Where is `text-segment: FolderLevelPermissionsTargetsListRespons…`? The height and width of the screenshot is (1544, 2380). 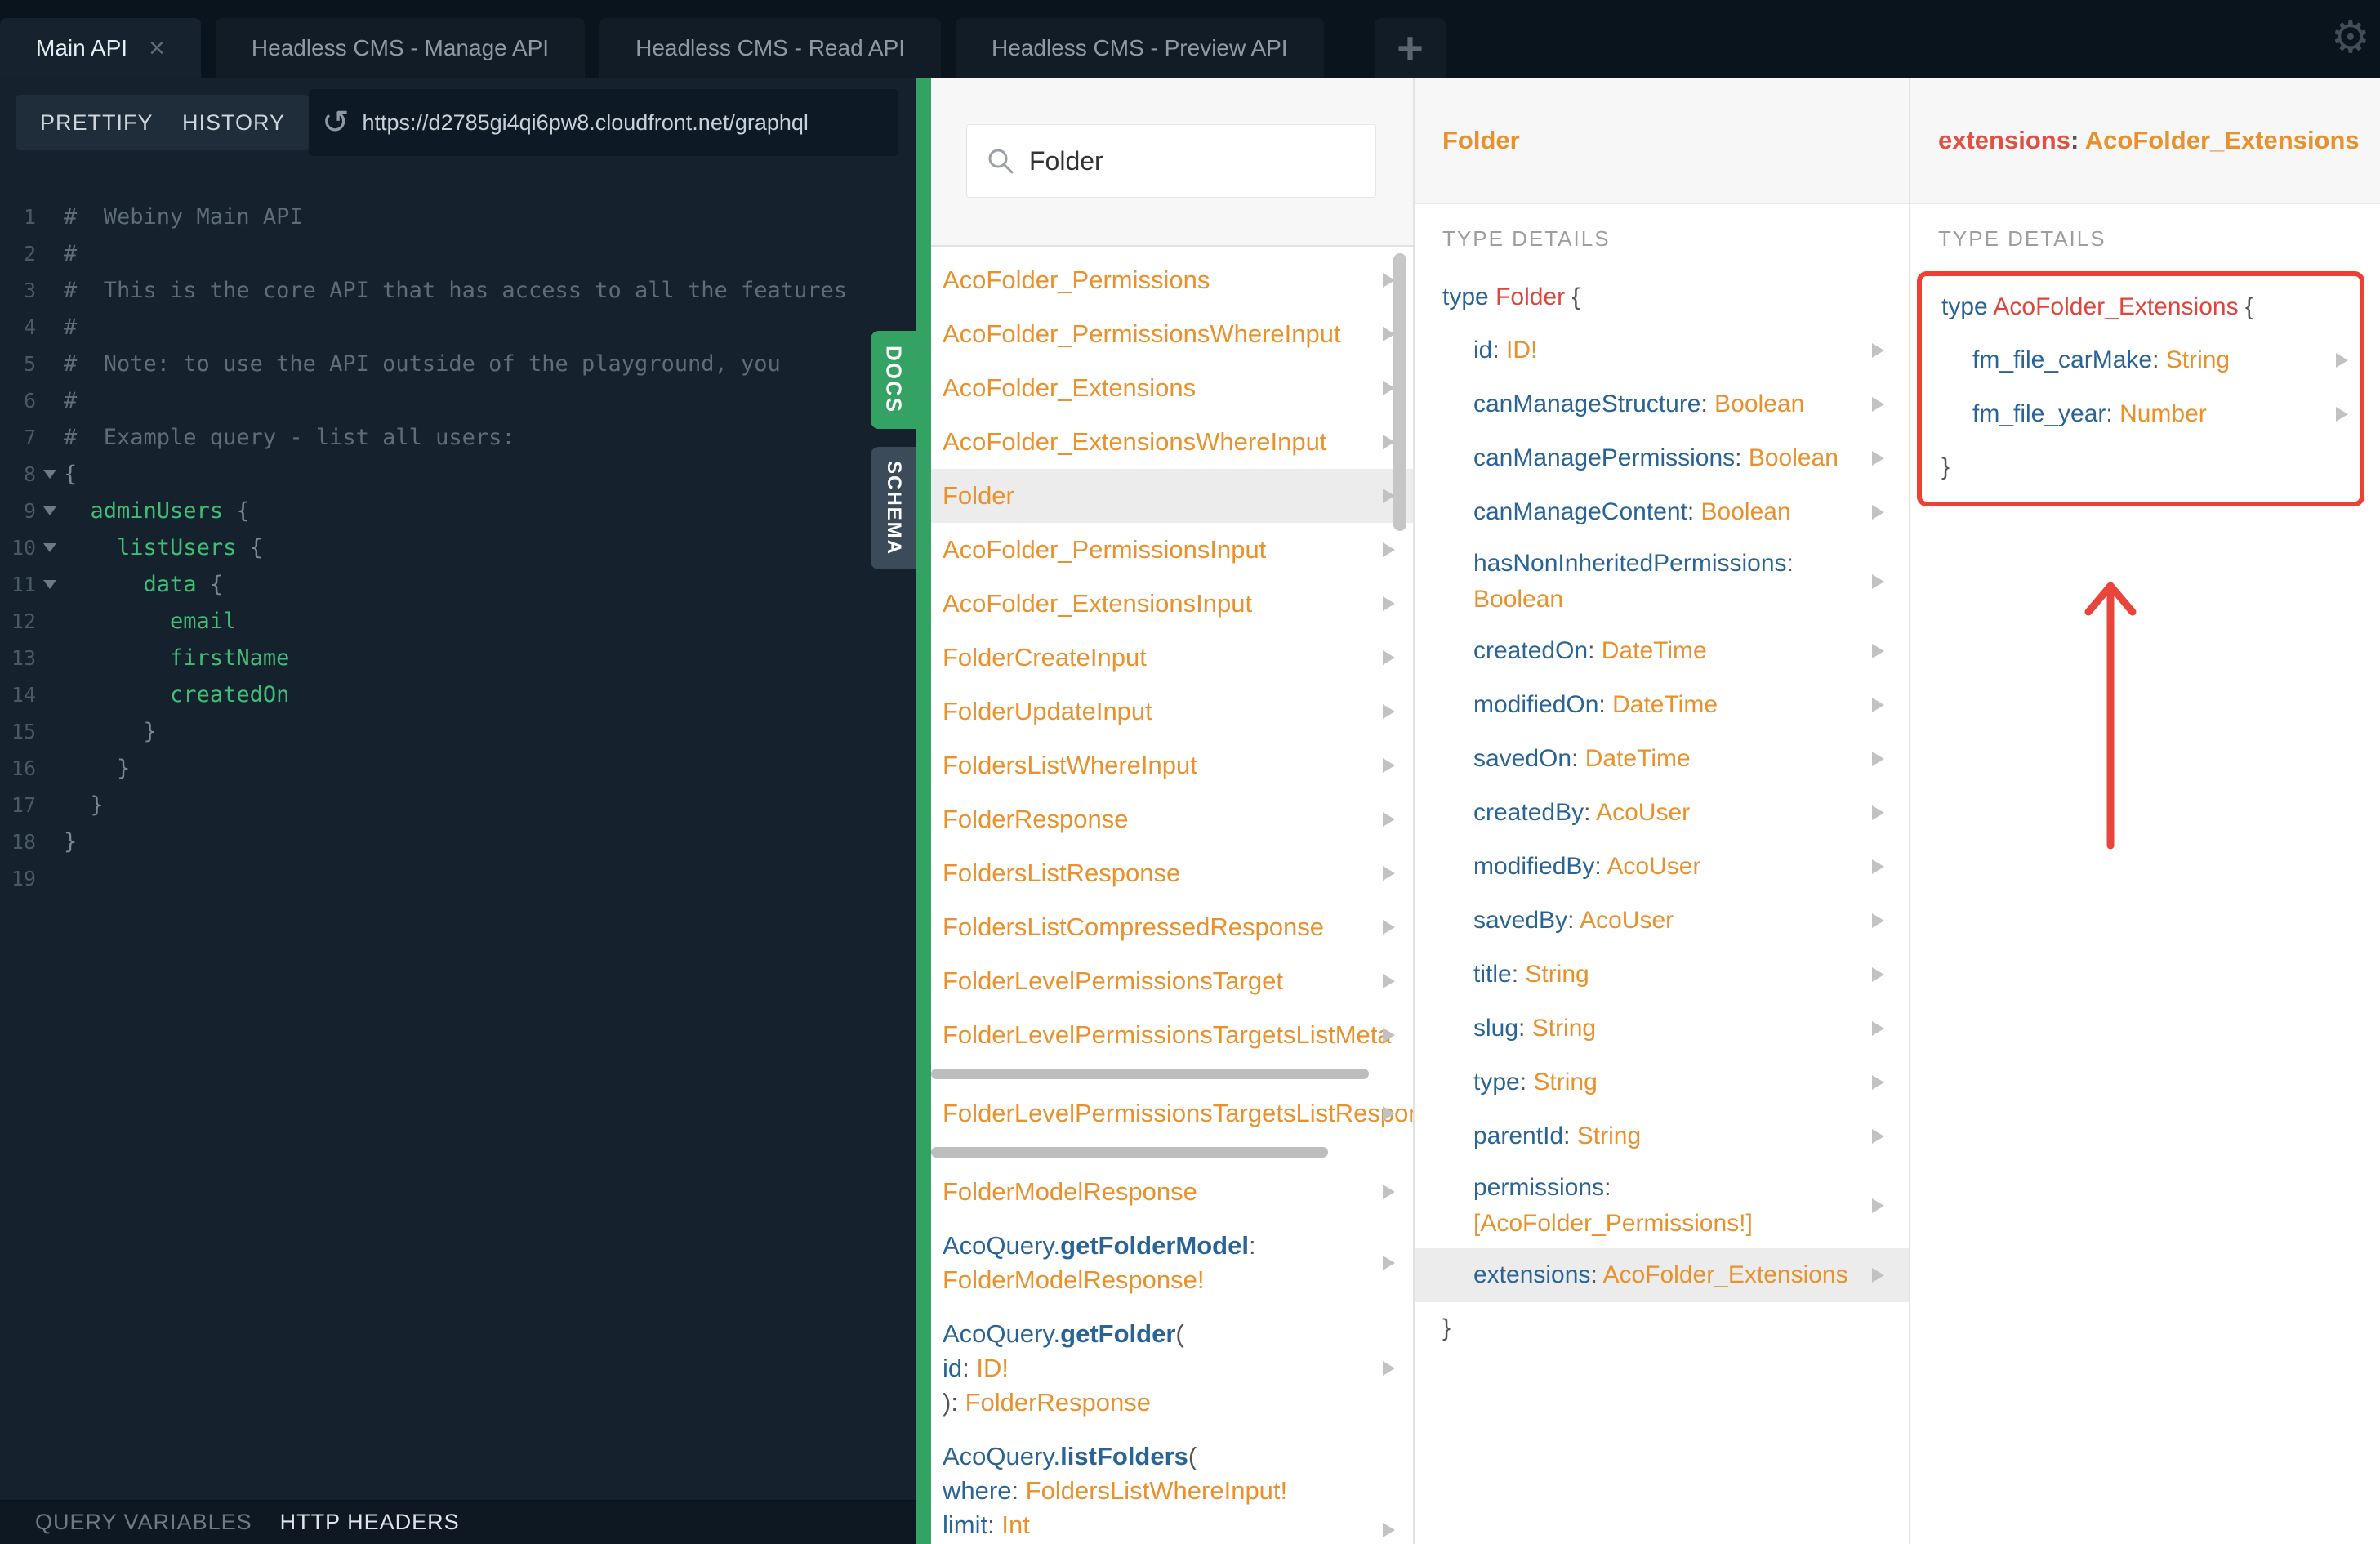 text-segment: FolderLevelPermissionsTargetsListRespons… is located at coordinates (1178, 1113).